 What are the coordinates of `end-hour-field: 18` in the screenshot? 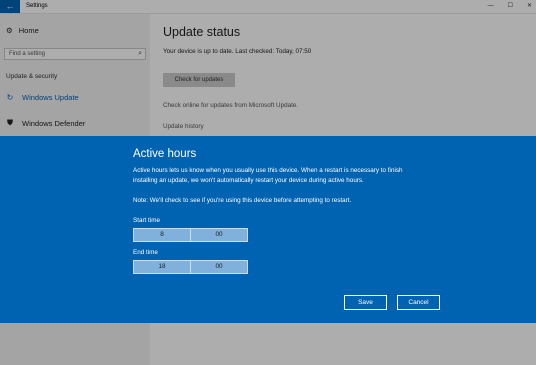 It's located at (162, 267).